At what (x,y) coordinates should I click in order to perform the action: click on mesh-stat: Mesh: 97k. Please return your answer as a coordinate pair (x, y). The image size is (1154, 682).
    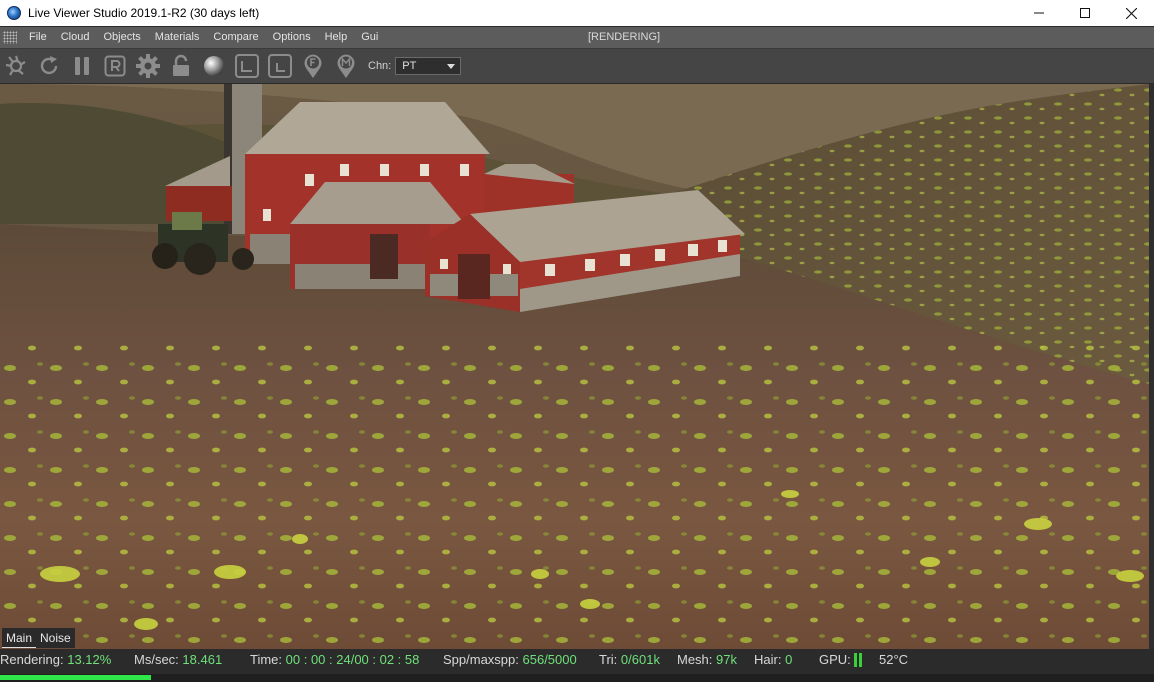
    Looking at the image, I should click on (707, 659).